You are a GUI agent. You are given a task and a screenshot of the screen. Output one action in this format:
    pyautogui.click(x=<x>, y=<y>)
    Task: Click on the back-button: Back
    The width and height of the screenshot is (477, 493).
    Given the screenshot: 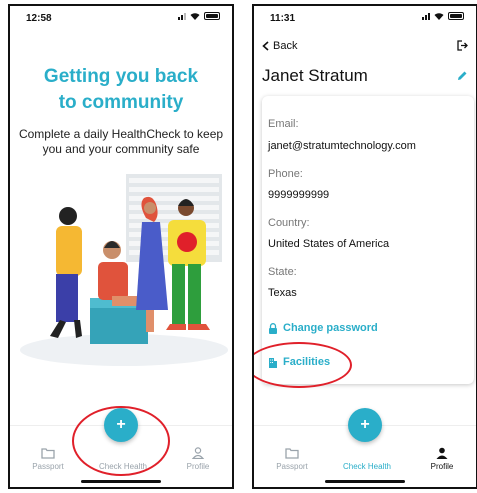 What is the action you would take?
    pyautogui.click(x=279, y=46)
    